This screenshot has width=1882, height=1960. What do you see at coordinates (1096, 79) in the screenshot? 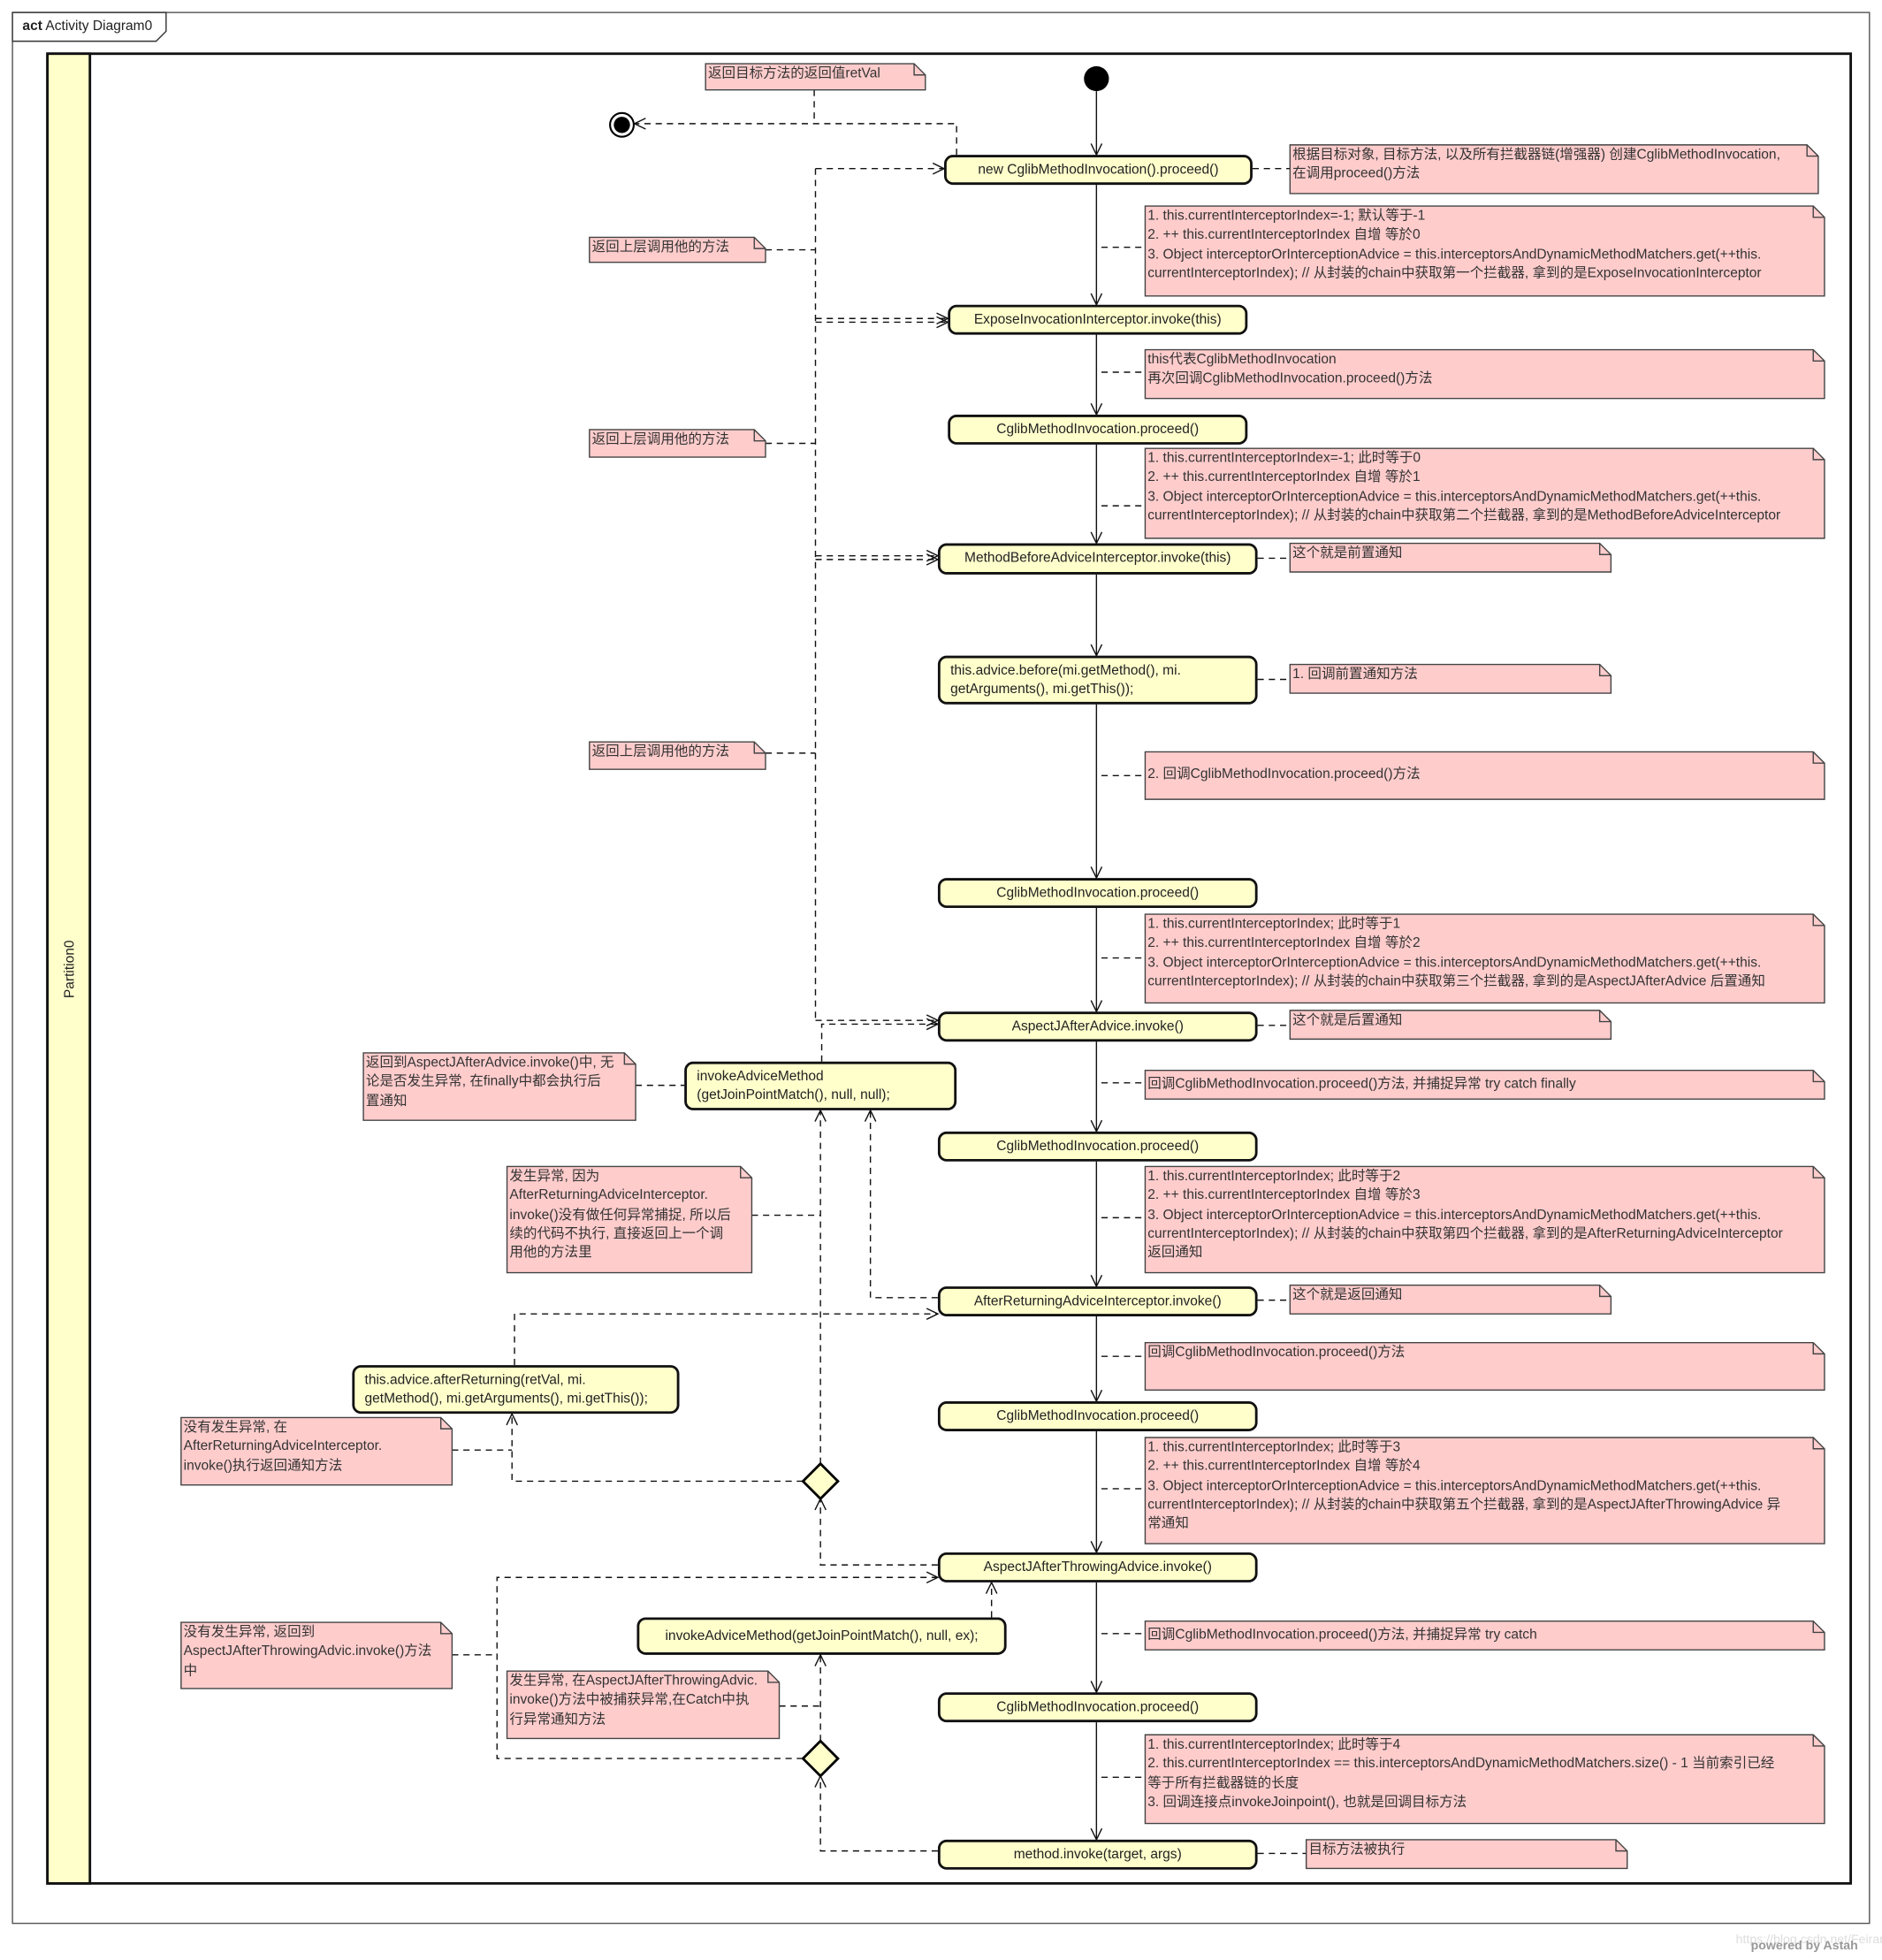
I see `initial-node` at bounding box center [1096, 79].